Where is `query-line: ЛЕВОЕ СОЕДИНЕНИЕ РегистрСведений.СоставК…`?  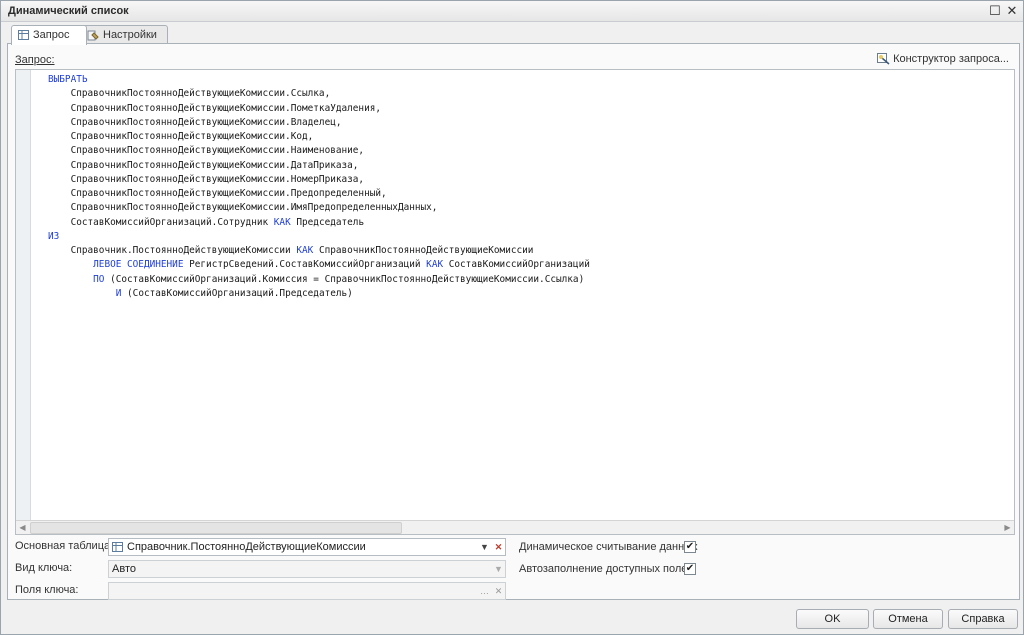
query-line: ЛЕВОЕ СОЕДИНЕНИЕ РегистрСведений.СоставК… is located at coordinates (341, 265).